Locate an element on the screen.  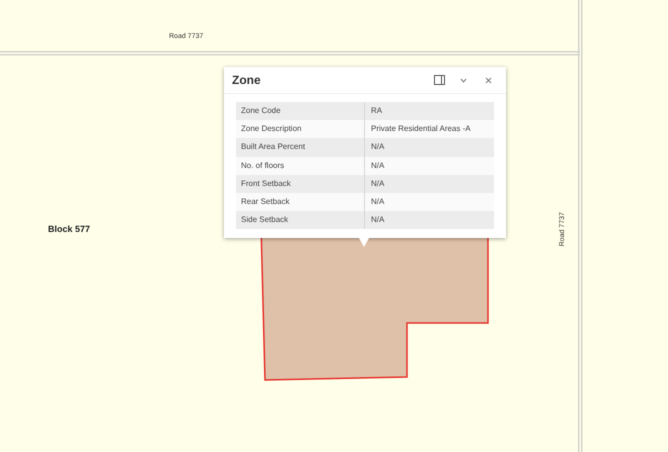
chevron-down-icon is located at coordinates (463, 80).